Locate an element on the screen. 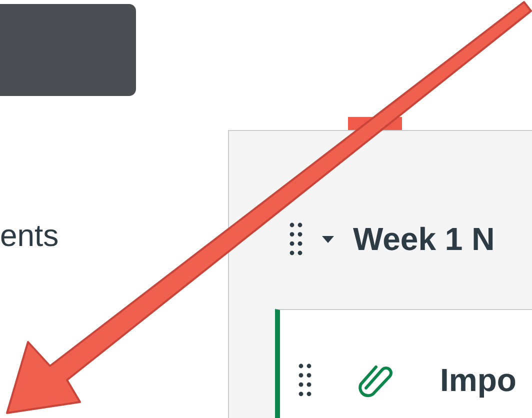 The width and height of the screenshot is (532, 418). item-title: Impo is located at coordinates (478, 380).